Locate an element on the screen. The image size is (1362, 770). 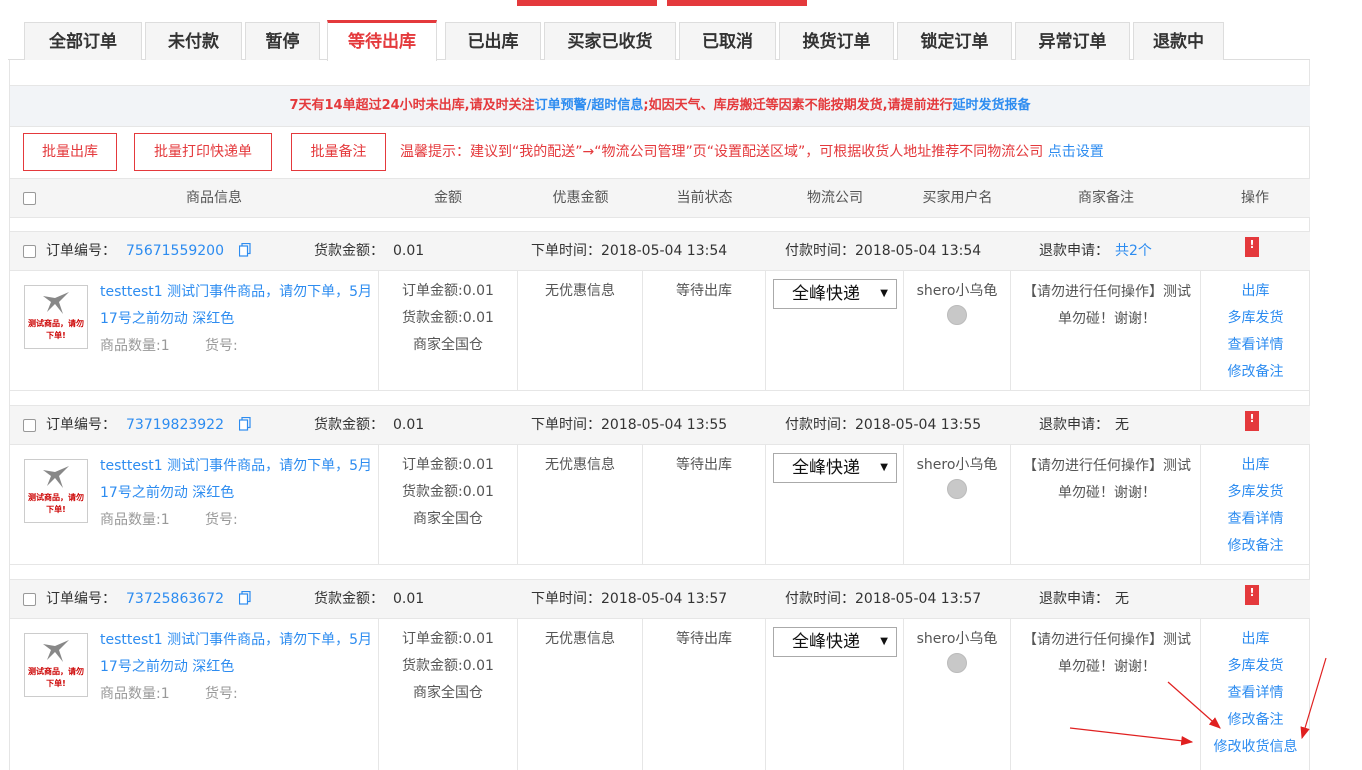
pay-time: 付款时间：2018-05-04 13:54 is located at coordinates (883, 251).